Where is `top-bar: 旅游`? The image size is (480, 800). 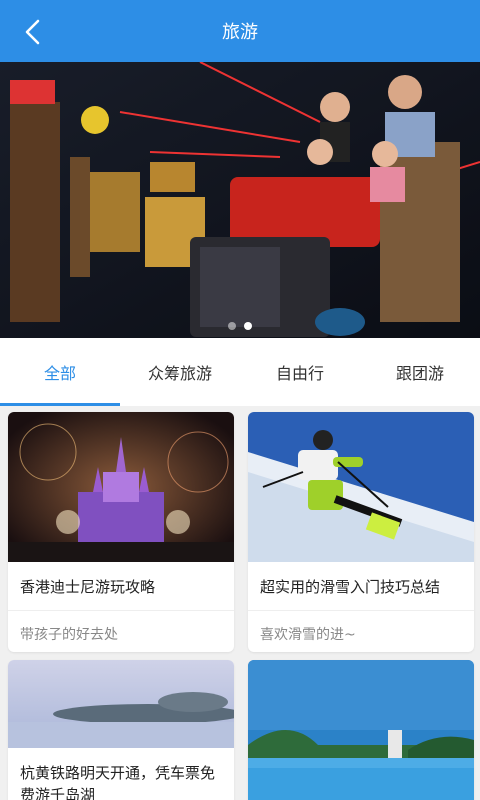 top-bar: 旅游 is located at coordinates (240, 31).